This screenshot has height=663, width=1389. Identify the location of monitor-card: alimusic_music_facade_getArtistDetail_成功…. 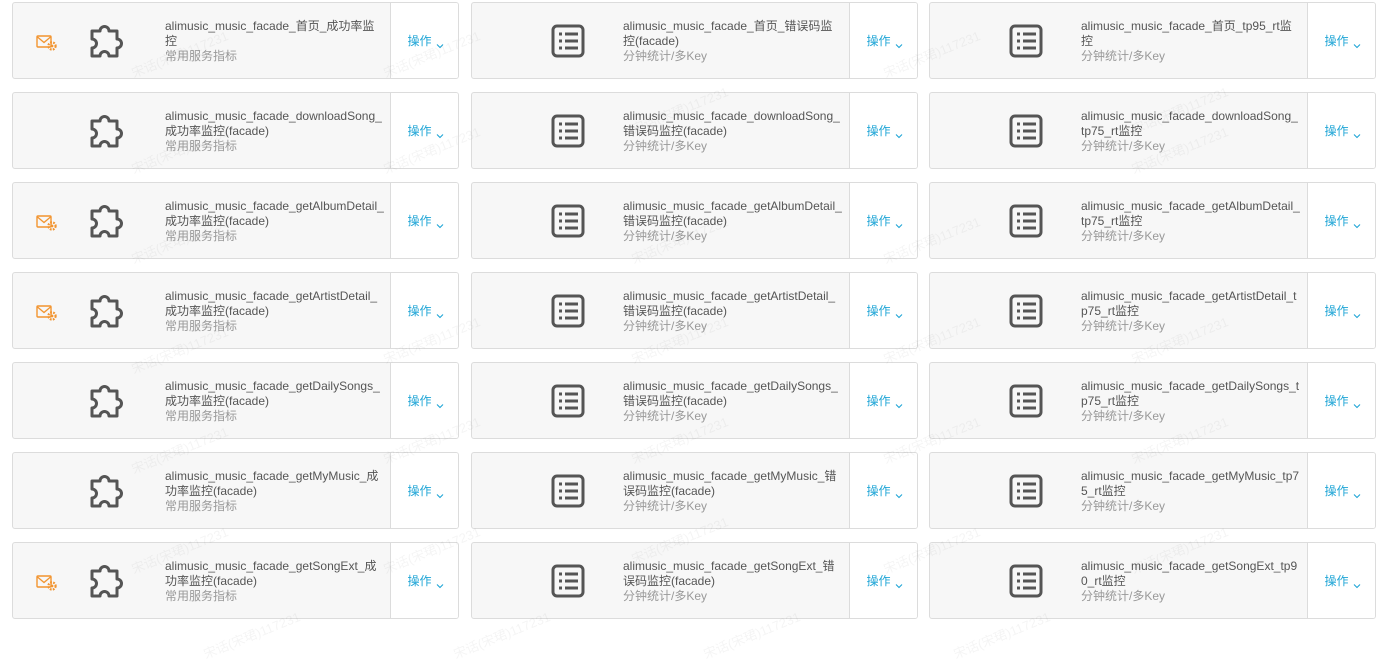
(235, 310).